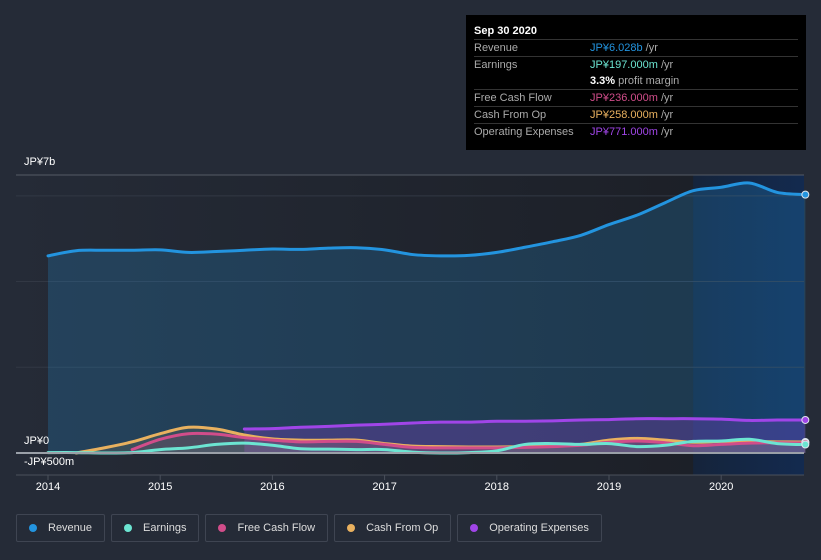  I want to click on y-tick-label-bottom: -JP¥500m, so click(49, 462).